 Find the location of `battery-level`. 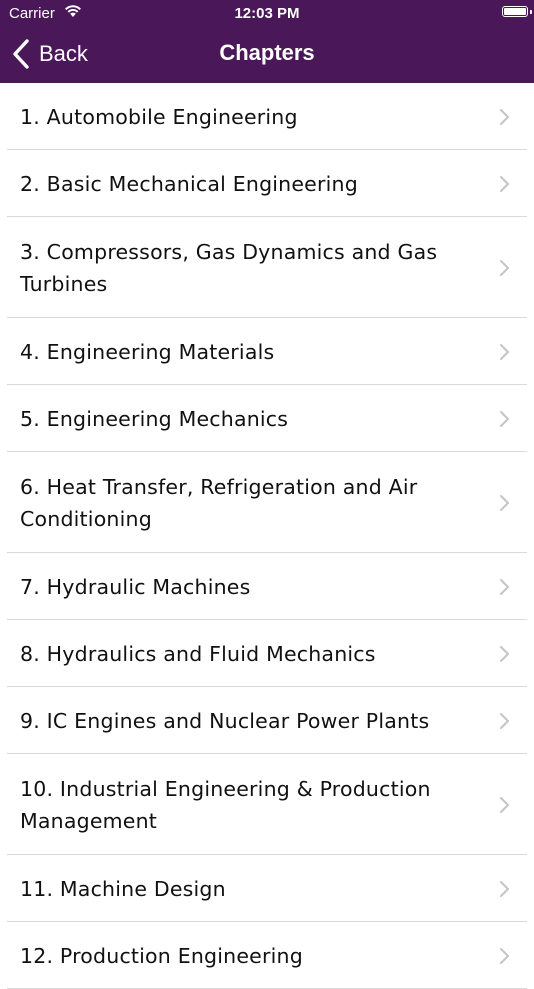

battery-level is located at coordinates (515, 11).